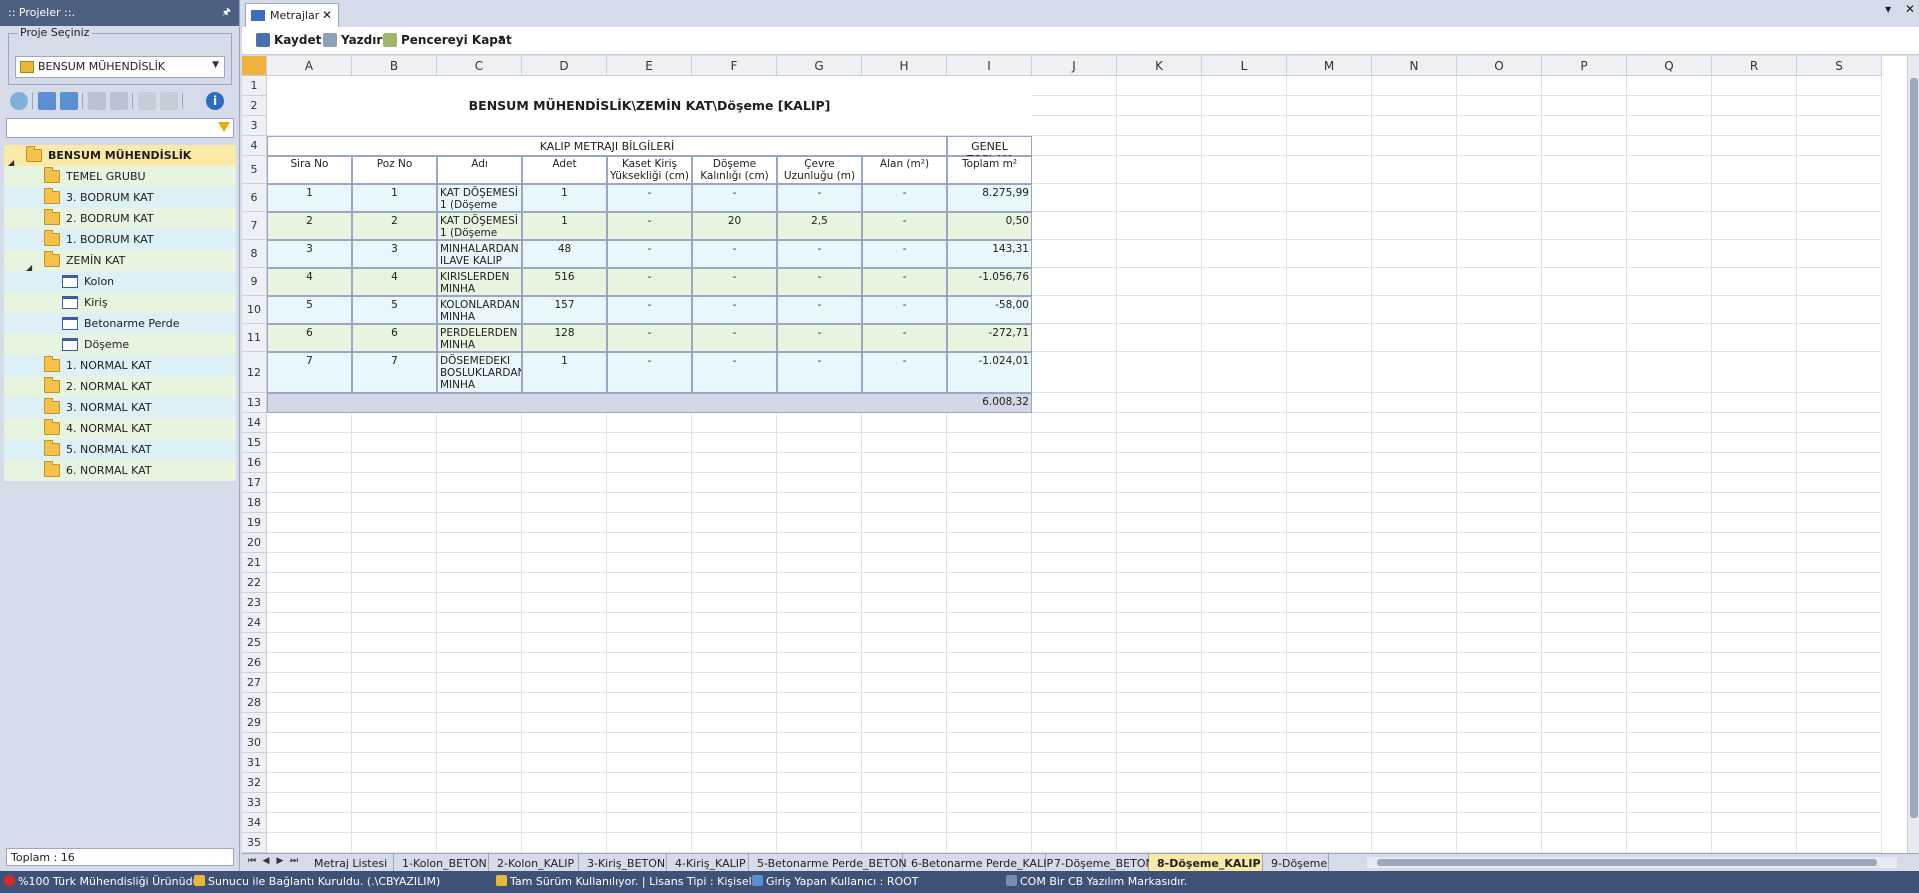  Describe the element at coordinates (254, 483) in the screenshot. I see `row-header: 17` at that location.